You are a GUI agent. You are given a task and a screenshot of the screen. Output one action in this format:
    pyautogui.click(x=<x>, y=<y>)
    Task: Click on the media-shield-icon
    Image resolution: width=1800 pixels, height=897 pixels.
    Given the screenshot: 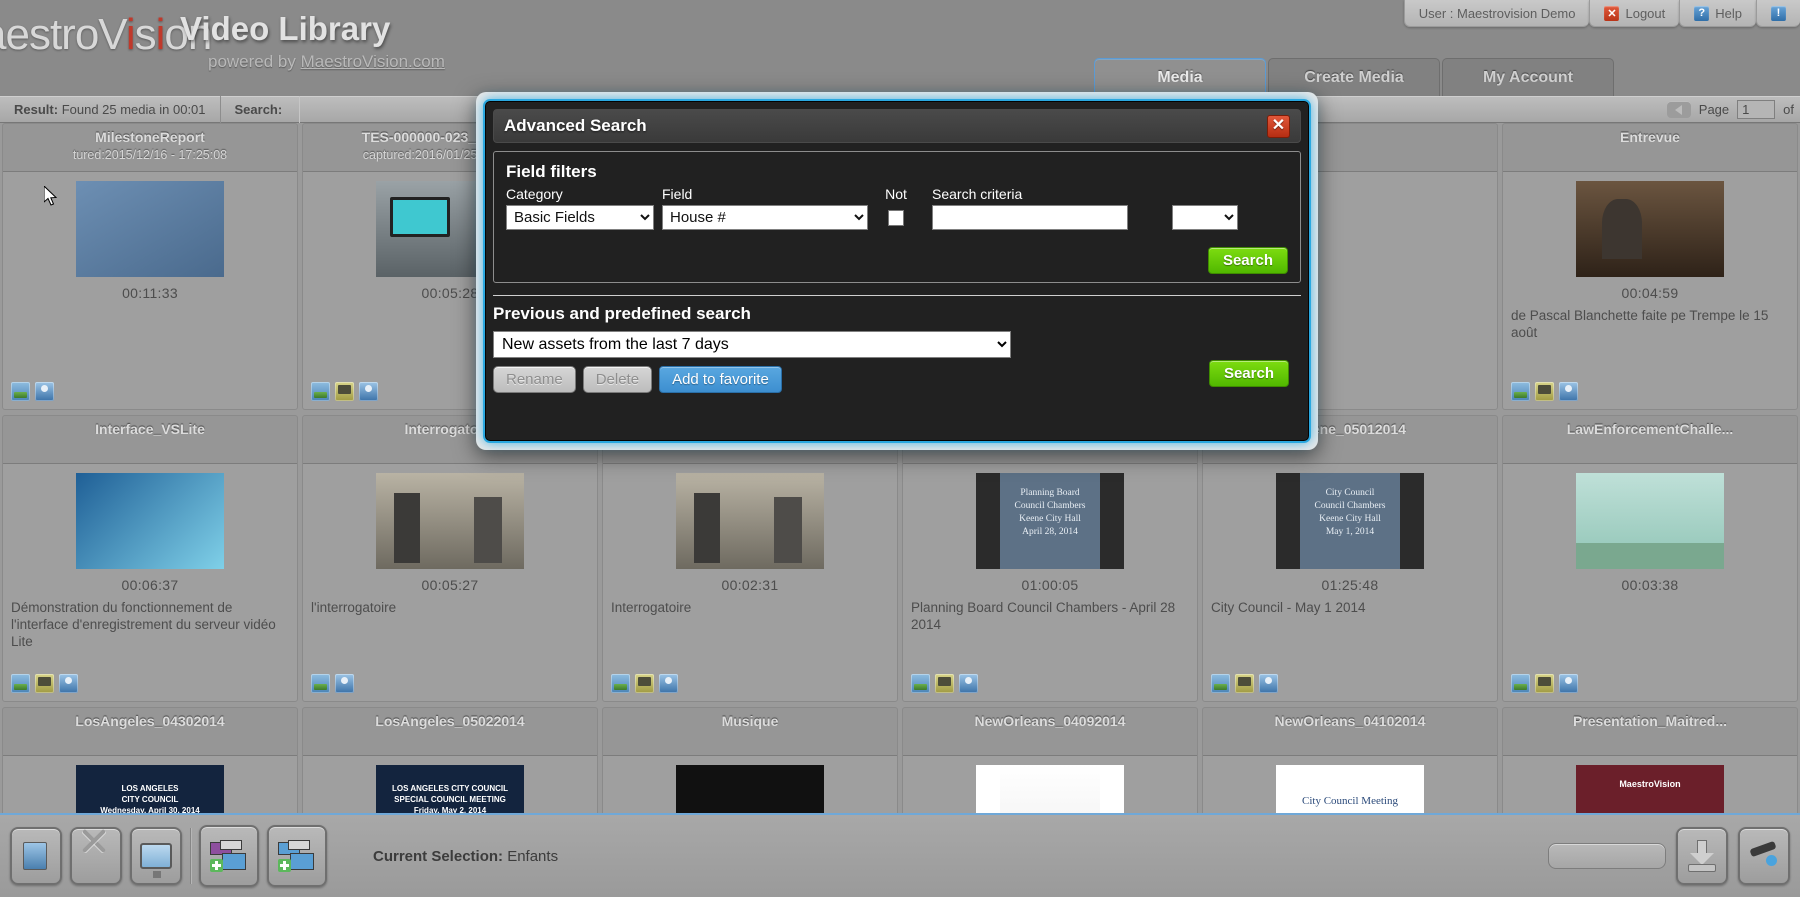 What is the action you would take?
    pyautogui.click(x=36, y=856)
    